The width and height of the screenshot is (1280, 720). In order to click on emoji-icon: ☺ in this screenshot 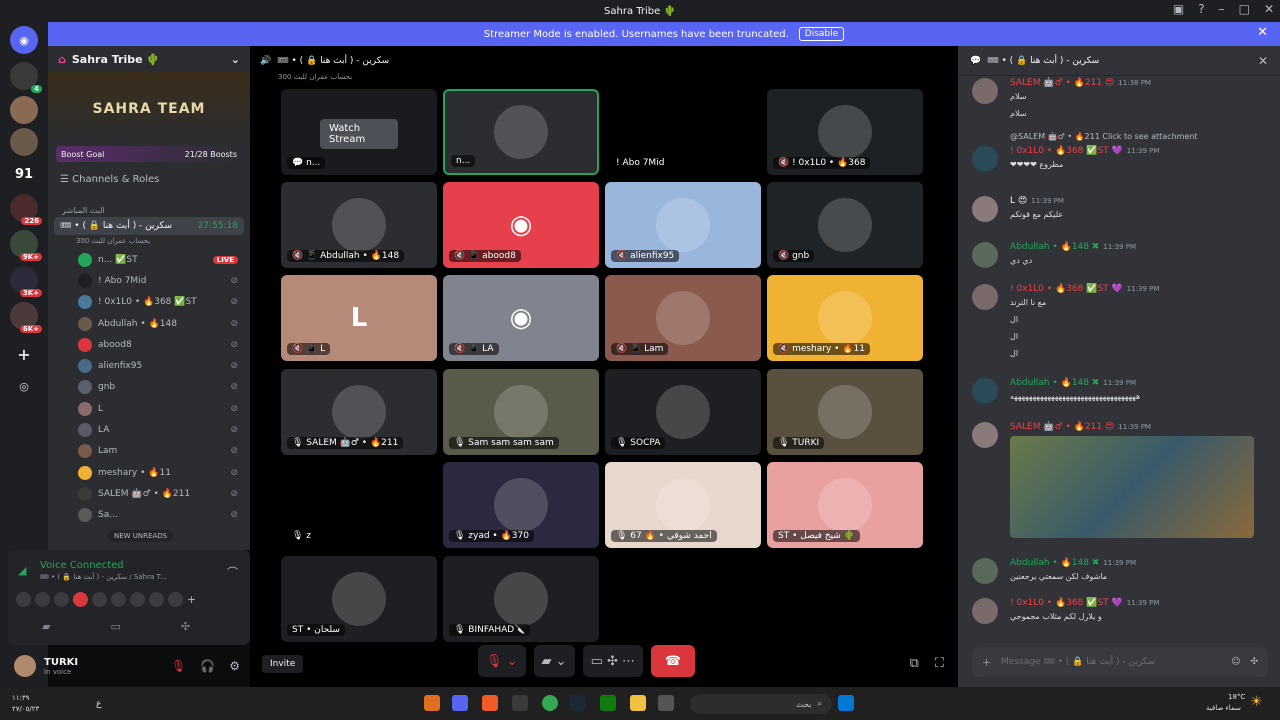, I will do `click(1235, 662)`.